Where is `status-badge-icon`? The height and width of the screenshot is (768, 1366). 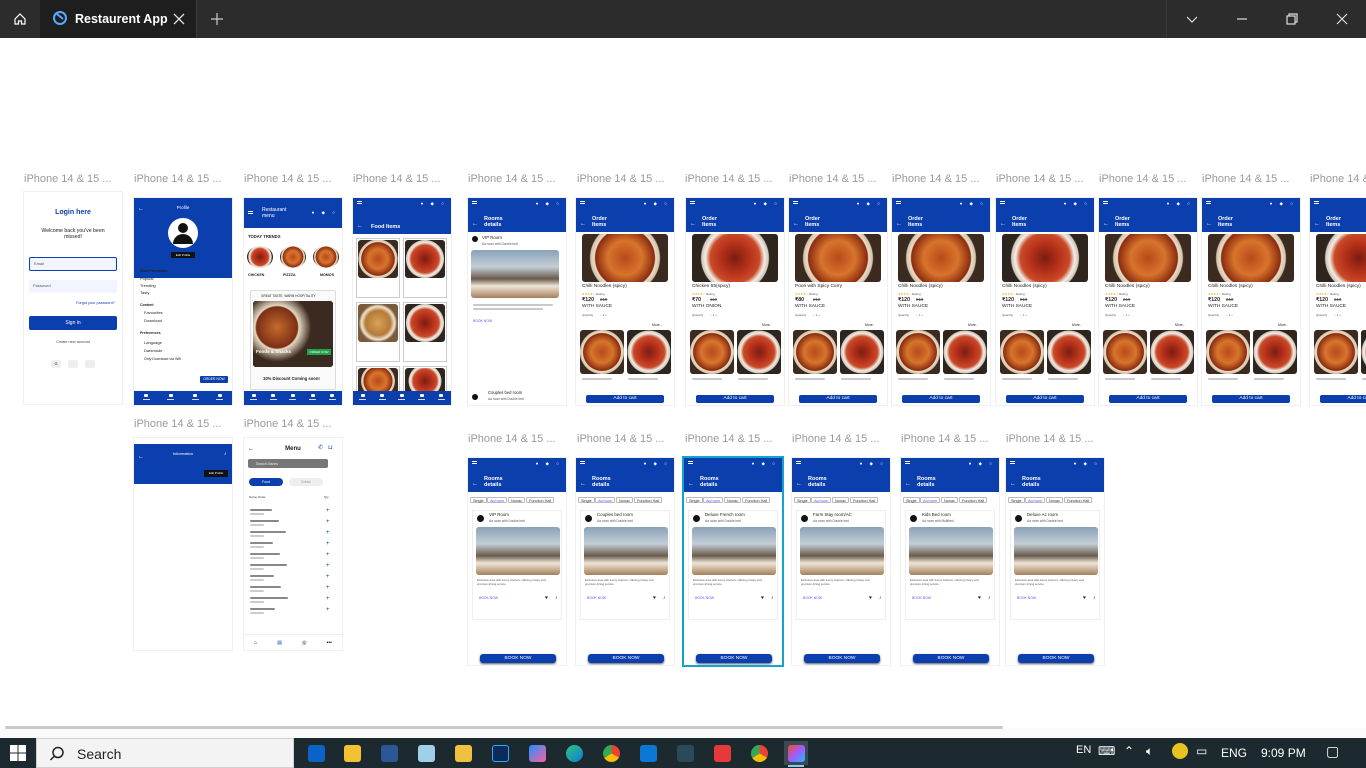
status-badge-icon is located at coordinates (1180, 751).